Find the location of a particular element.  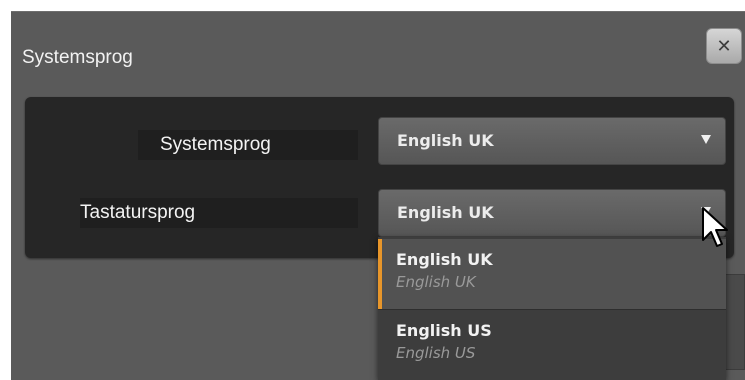

system-language-select: English UK is located at coordinates (552, 141).